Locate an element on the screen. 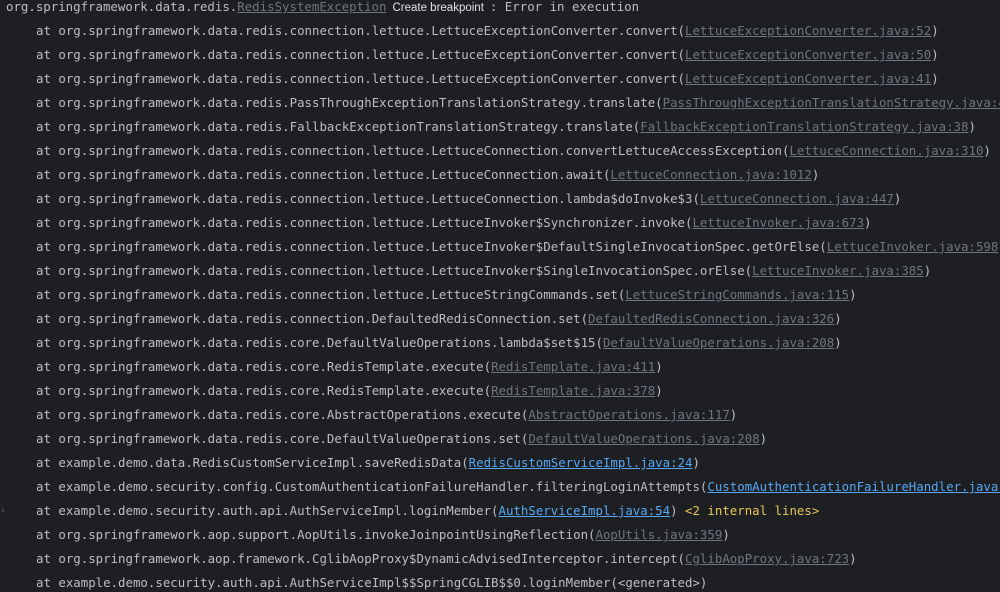 This screenshot has width=1000, height=592. exception-package: org.springframework.data.redis. is located at coordinates (122, 7).